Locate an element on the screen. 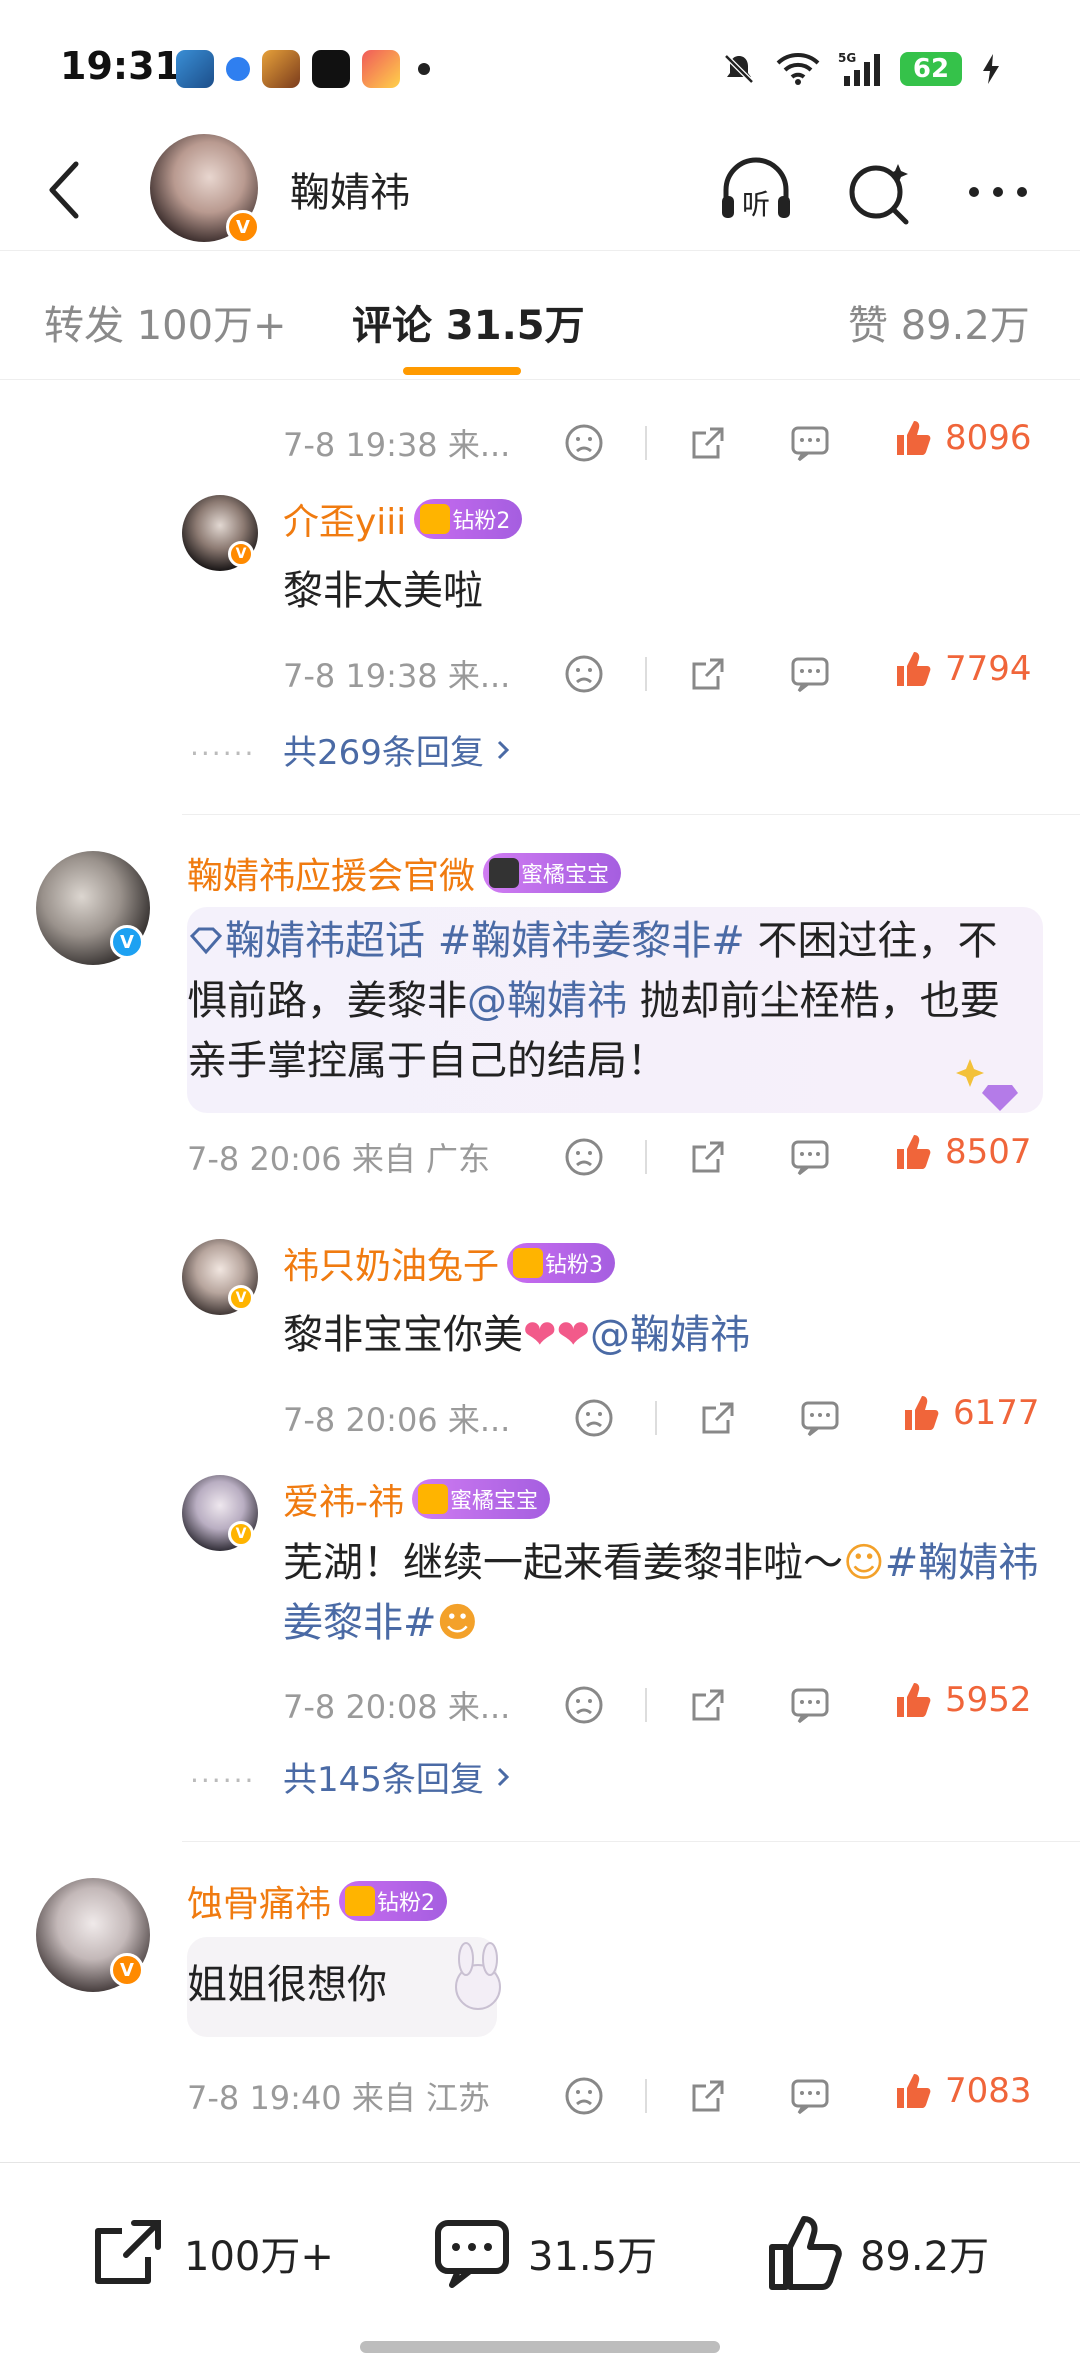 The height and width of the screenshot is (2374, 1080). comment-button: 31.5万 is located at coordinates (544, 2253).